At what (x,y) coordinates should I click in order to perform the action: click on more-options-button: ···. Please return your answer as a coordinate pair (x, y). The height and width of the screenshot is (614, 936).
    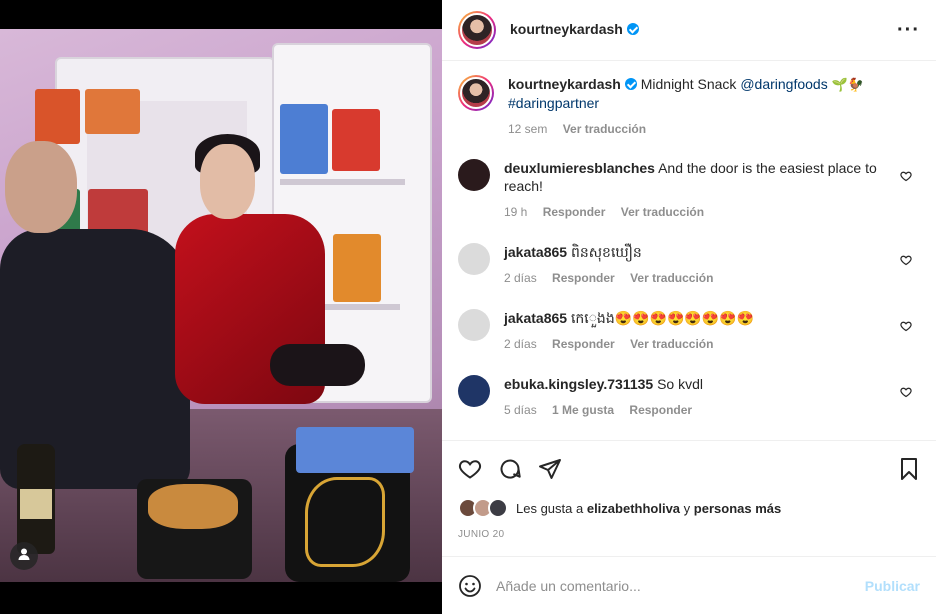
    Looking at the image, I should click on (908, 30).